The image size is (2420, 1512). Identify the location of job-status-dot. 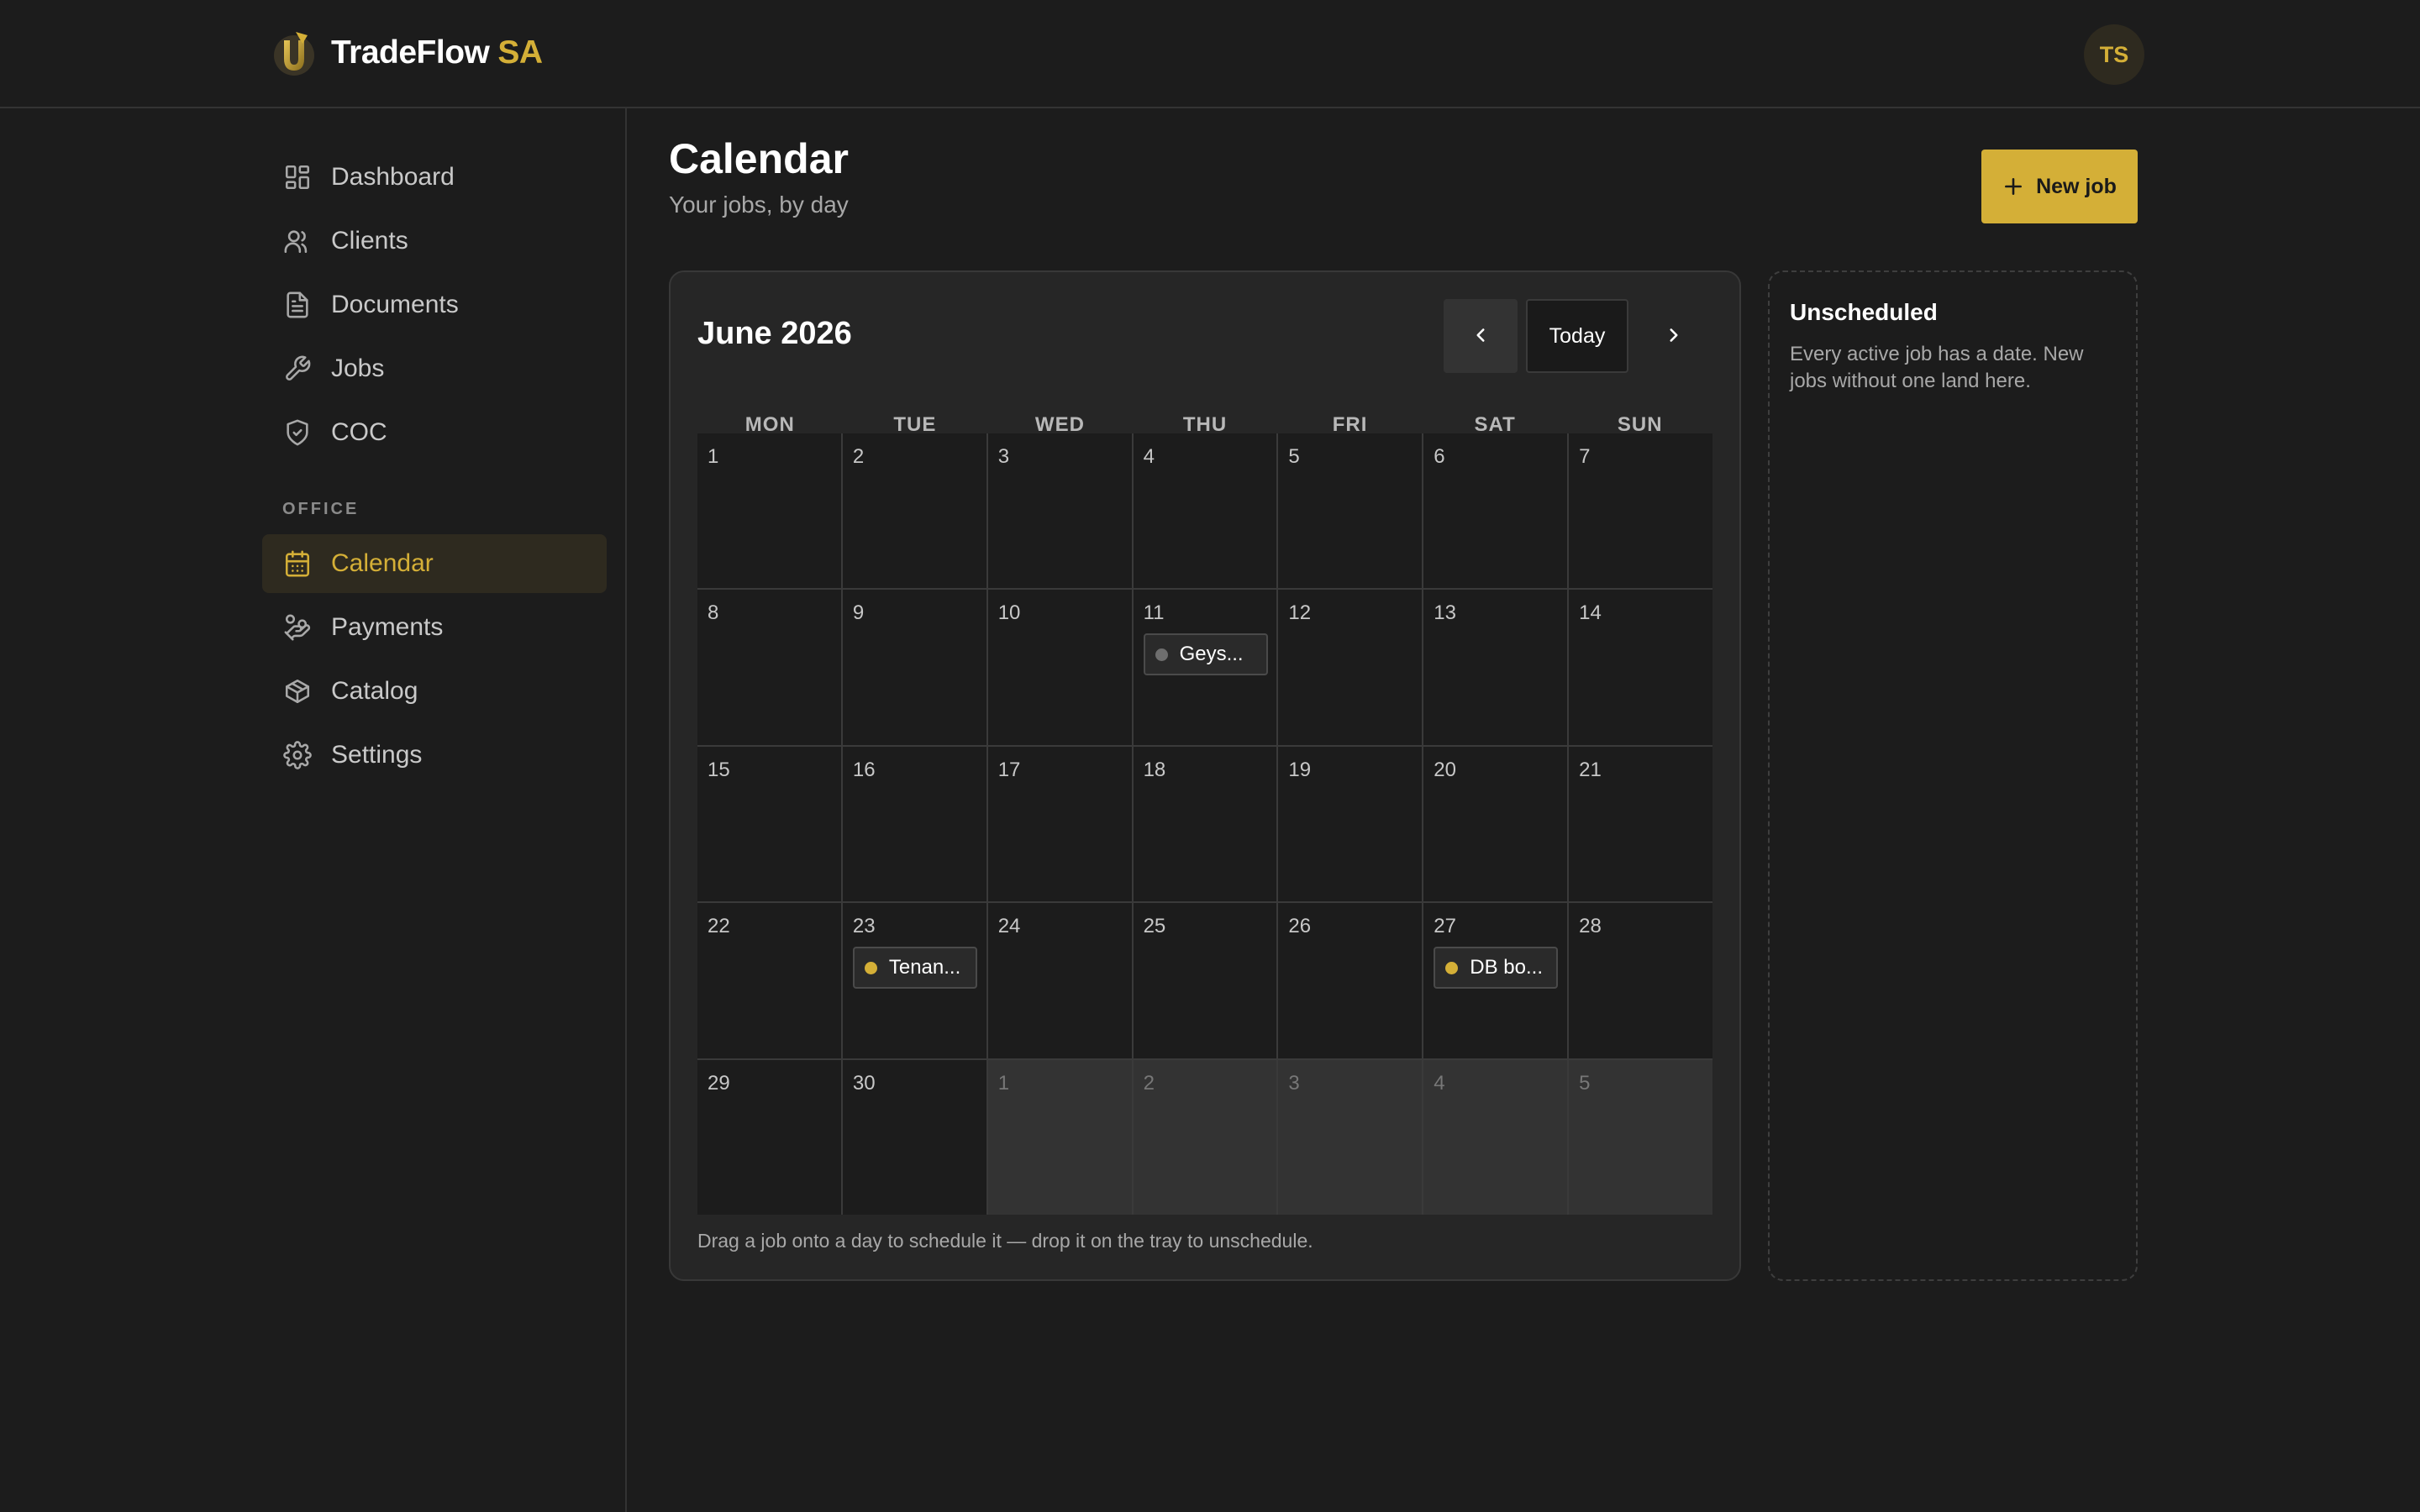
(870, 967).